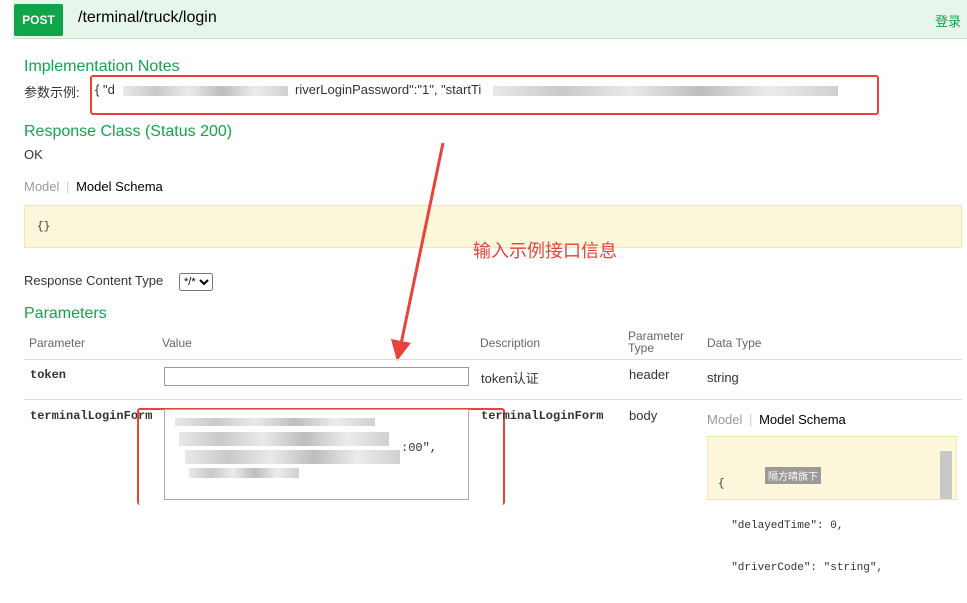 The width and height of the screenshot is (967, 603). I want to click on col-parameter: Parameter, so click(57, 343).